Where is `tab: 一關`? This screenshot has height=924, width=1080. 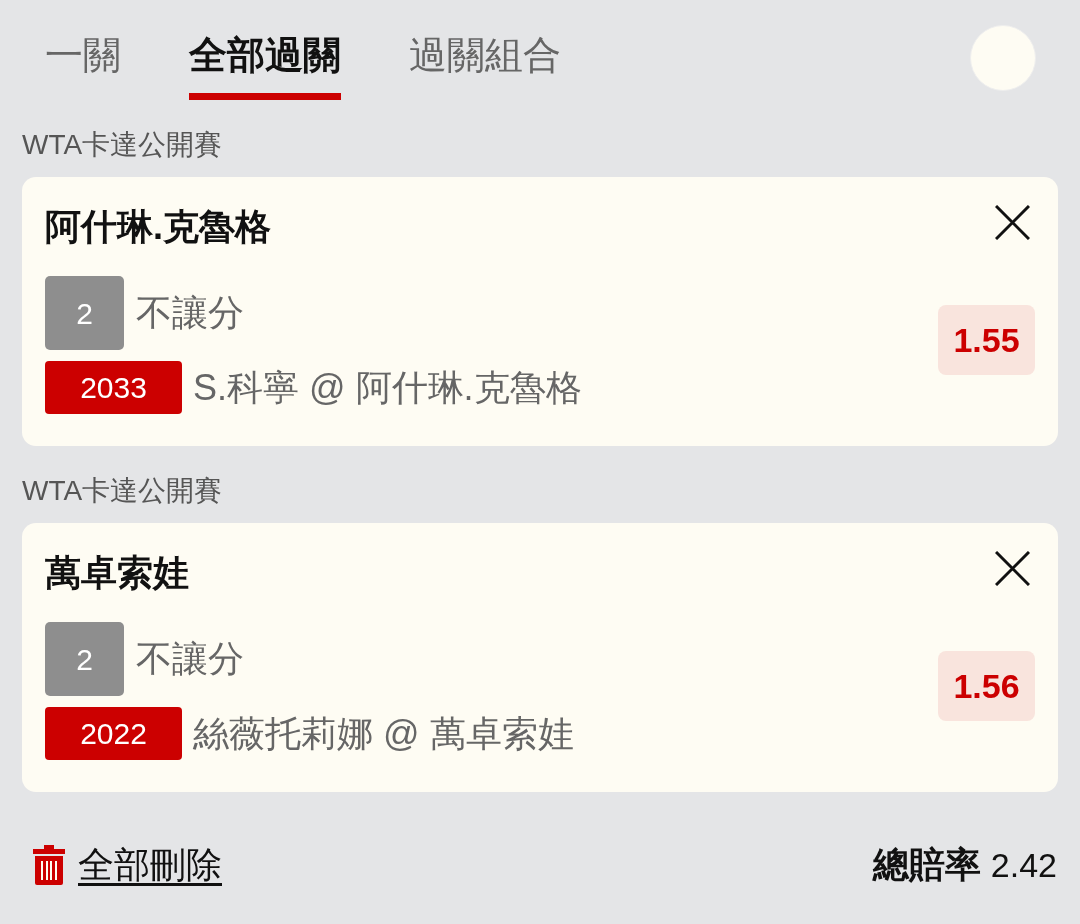 tab: 一關 is located at coordinates (83, 50).